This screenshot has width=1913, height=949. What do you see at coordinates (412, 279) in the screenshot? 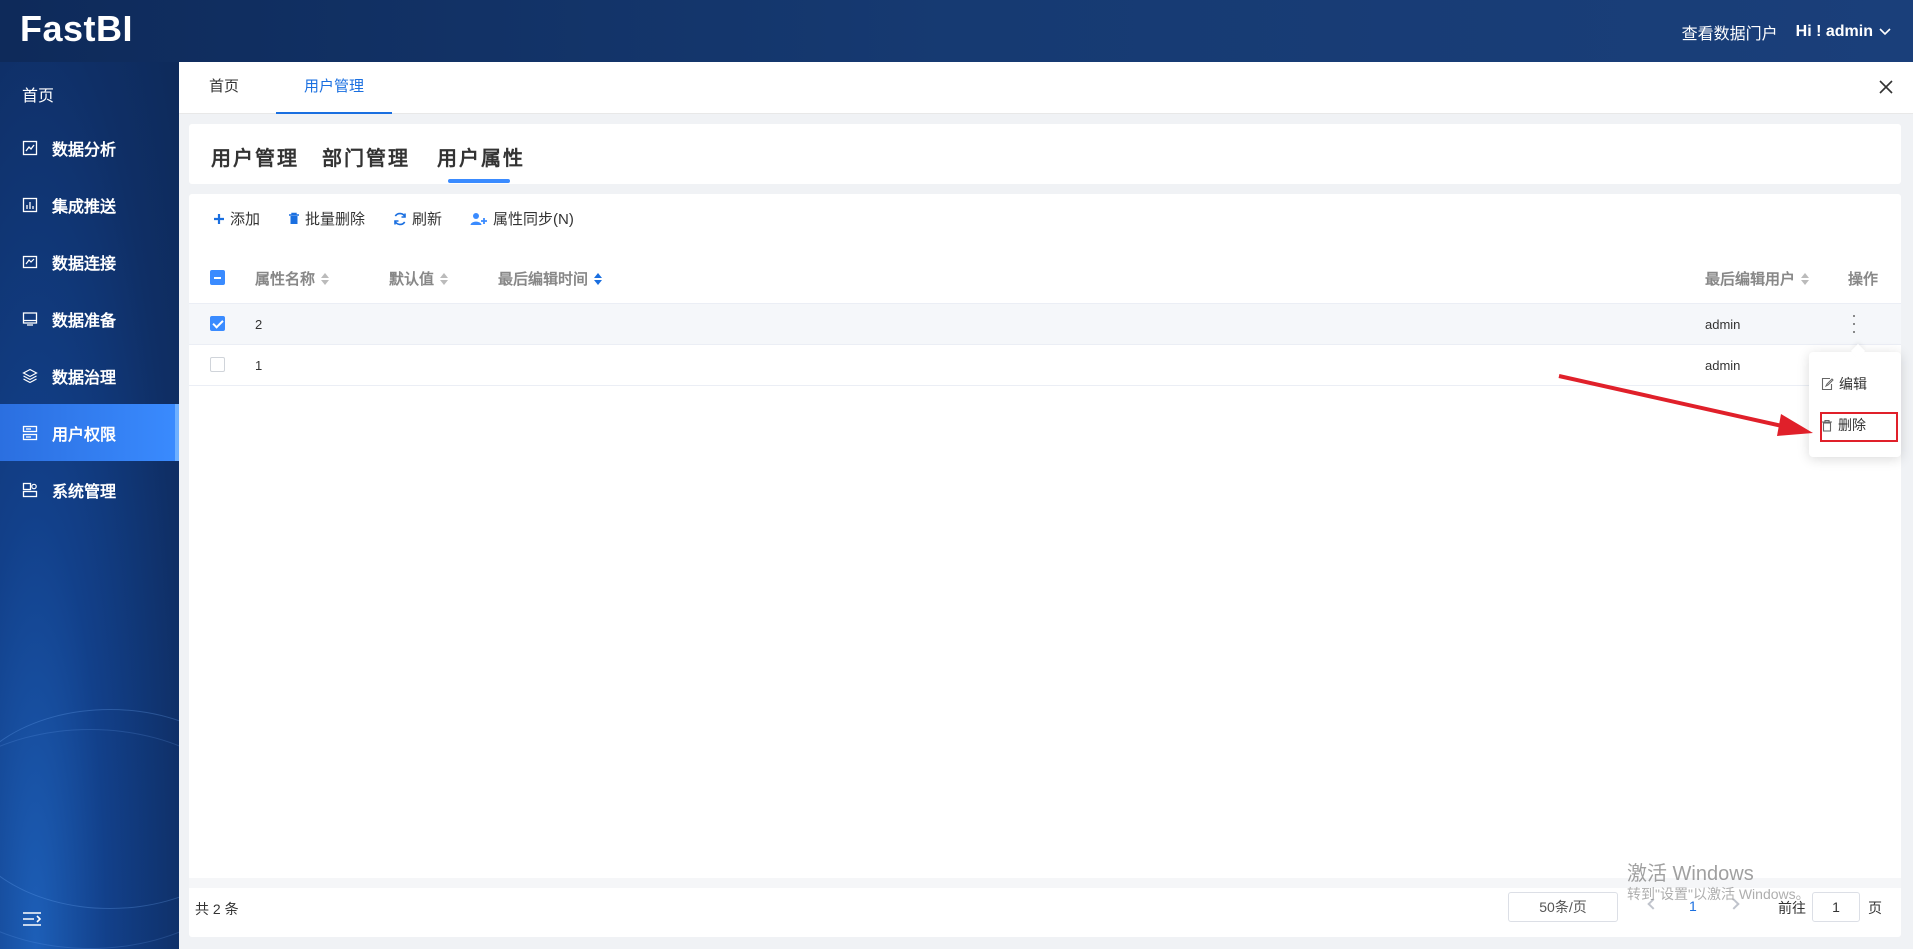
I see `column-label: 默认值` at bounding box center [412, 279].